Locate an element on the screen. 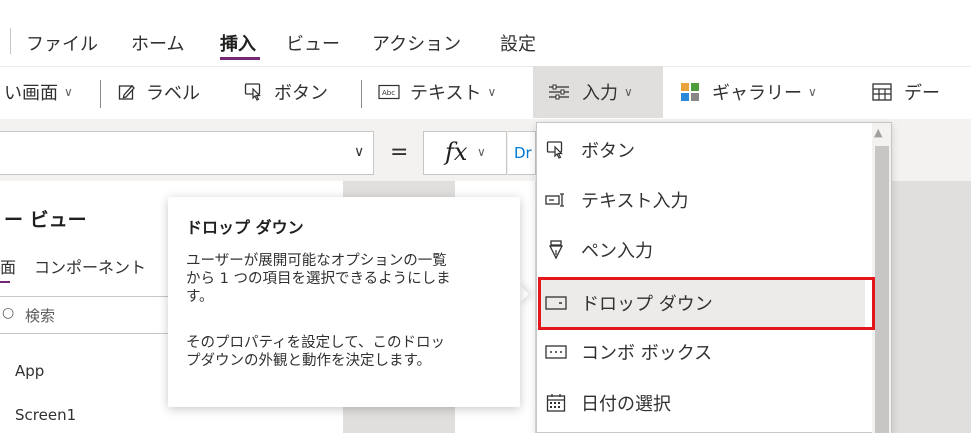 This screenshot has height=433, width=971. search-placeholder: 検索 is located at coordinates (40, 316).